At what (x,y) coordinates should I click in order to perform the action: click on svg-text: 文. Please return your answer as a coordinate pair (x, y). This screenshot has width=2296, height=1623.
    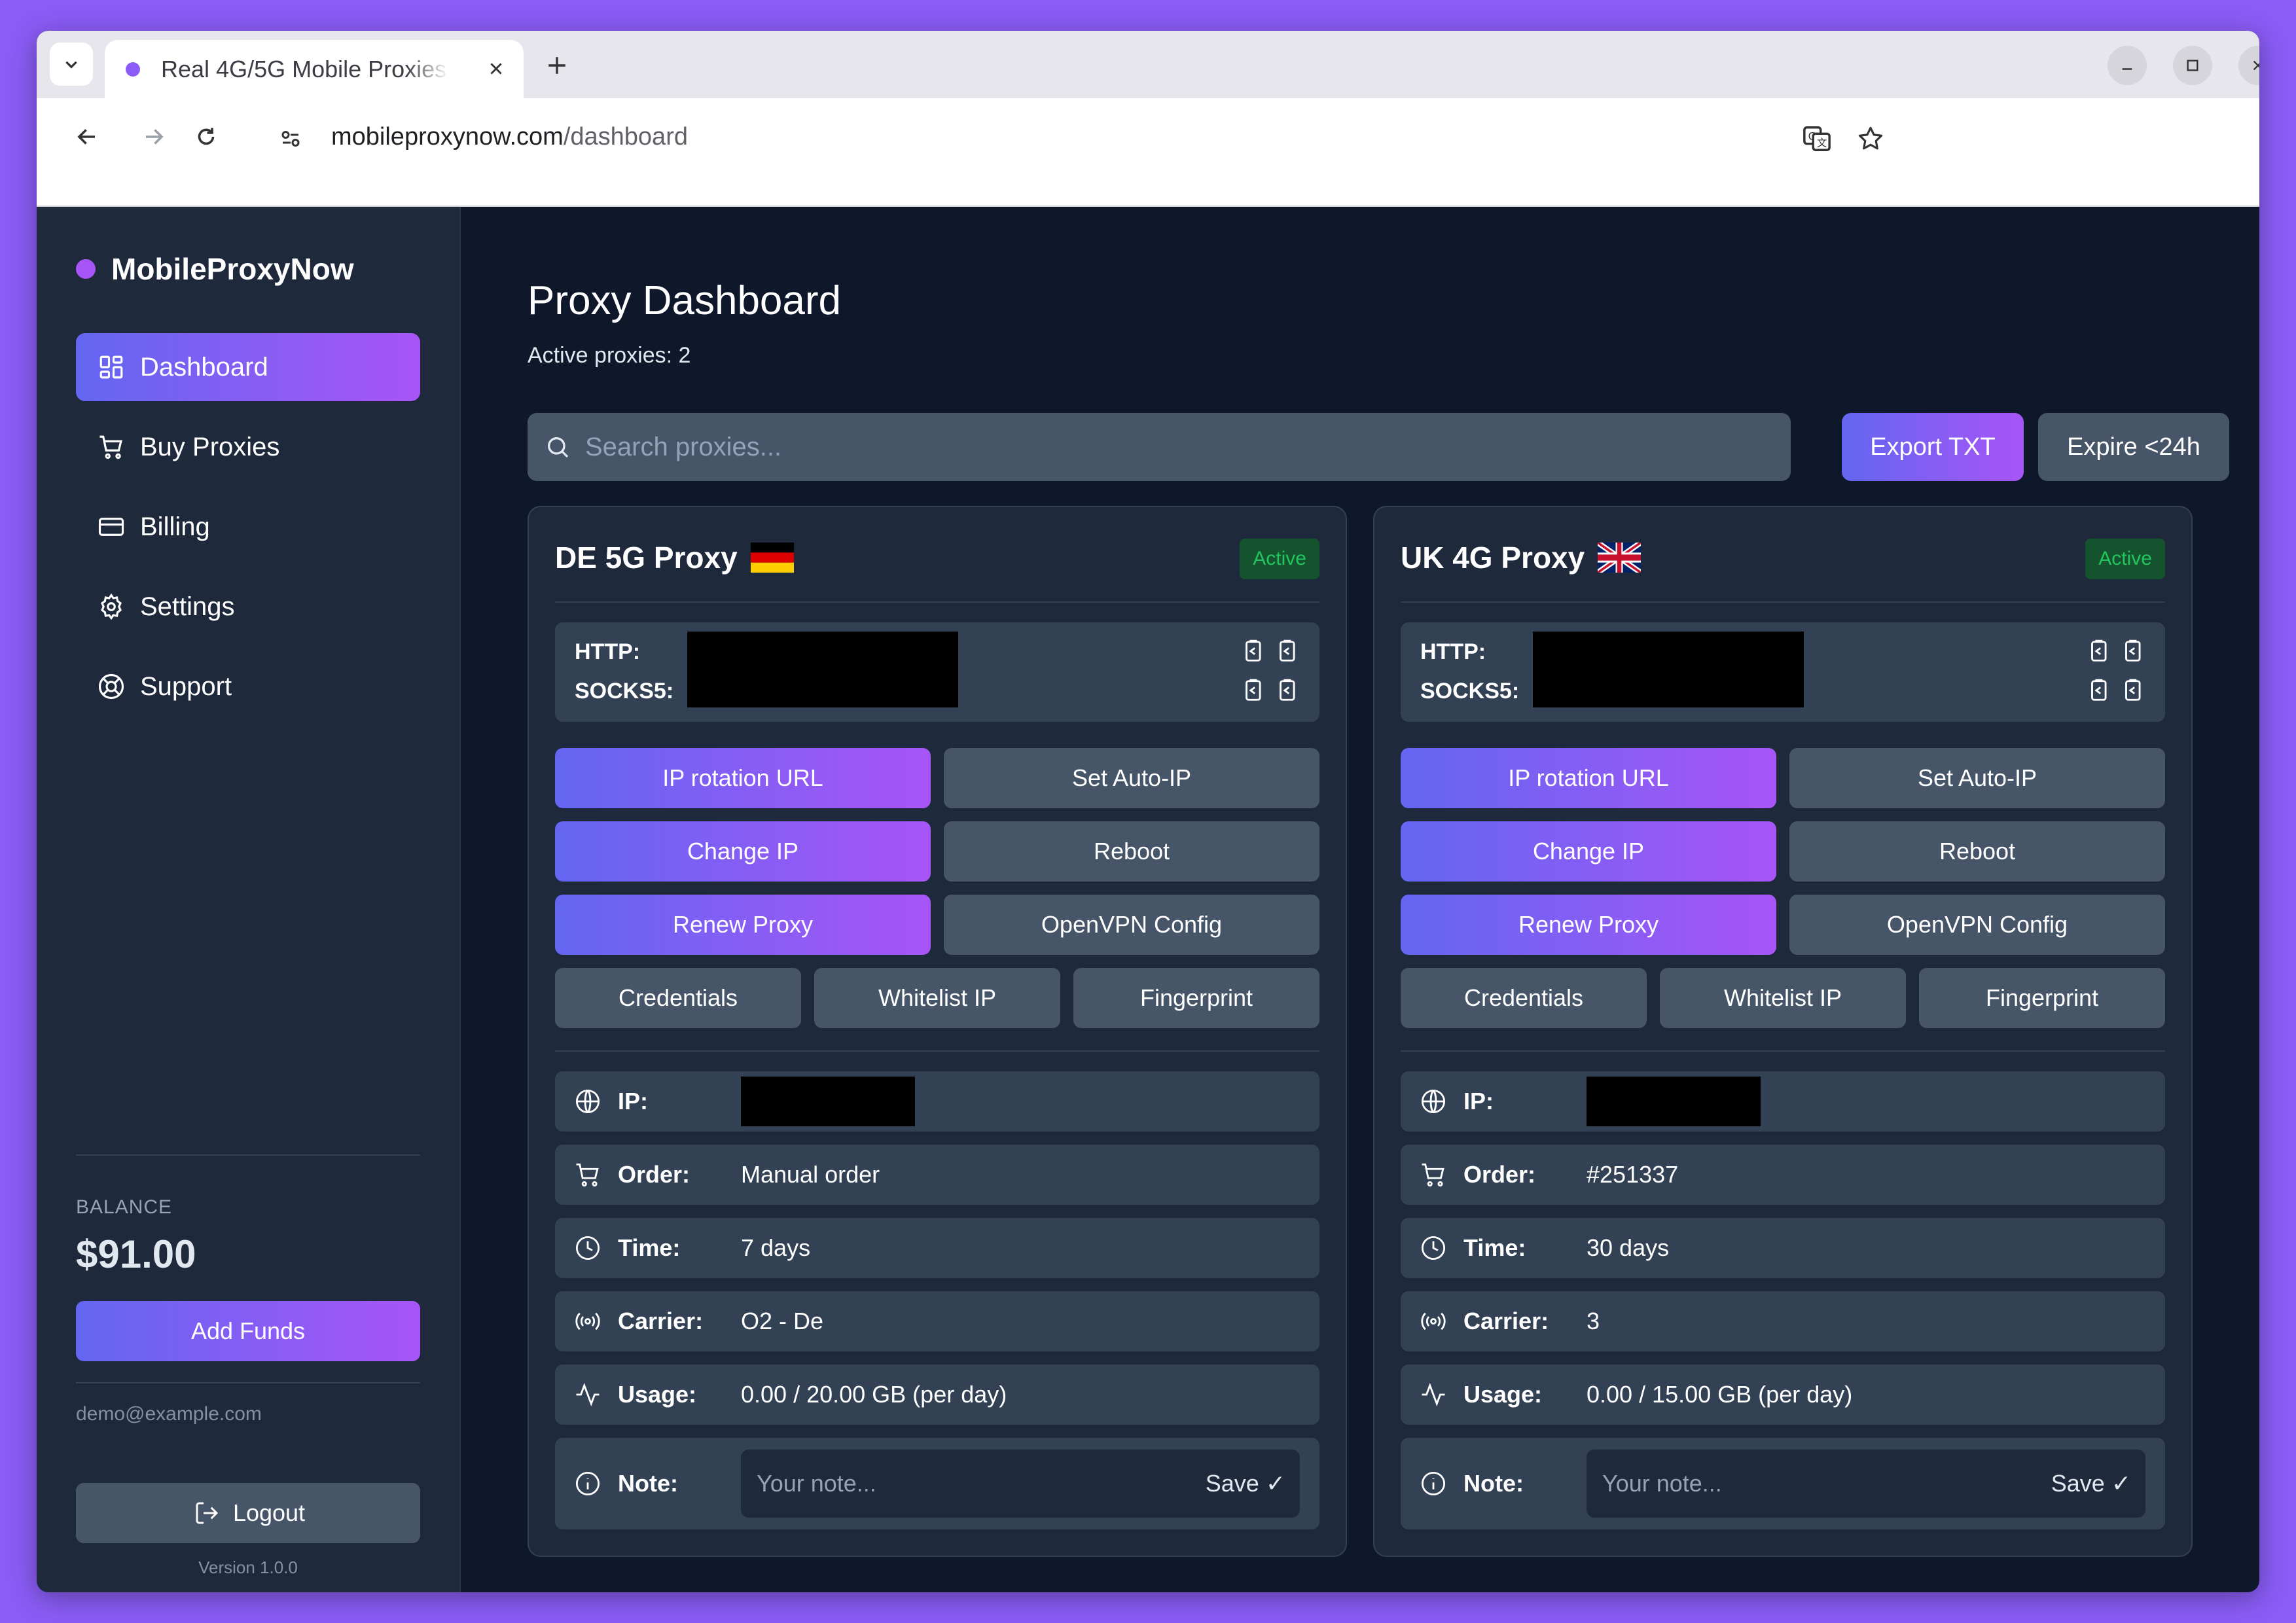
    Looking at the image, I should click on (1822, 143).